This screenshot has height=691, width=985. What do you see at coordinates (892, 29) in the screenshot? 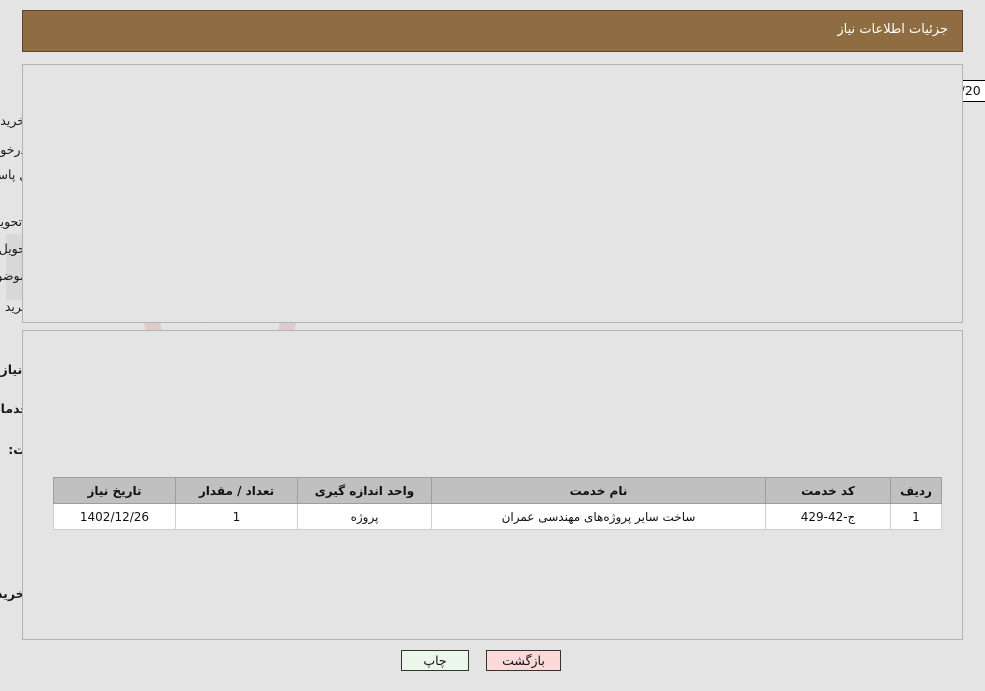
I see `page-title: جزئیات اطلاعات نیاز` at bounding box center [892, 29].